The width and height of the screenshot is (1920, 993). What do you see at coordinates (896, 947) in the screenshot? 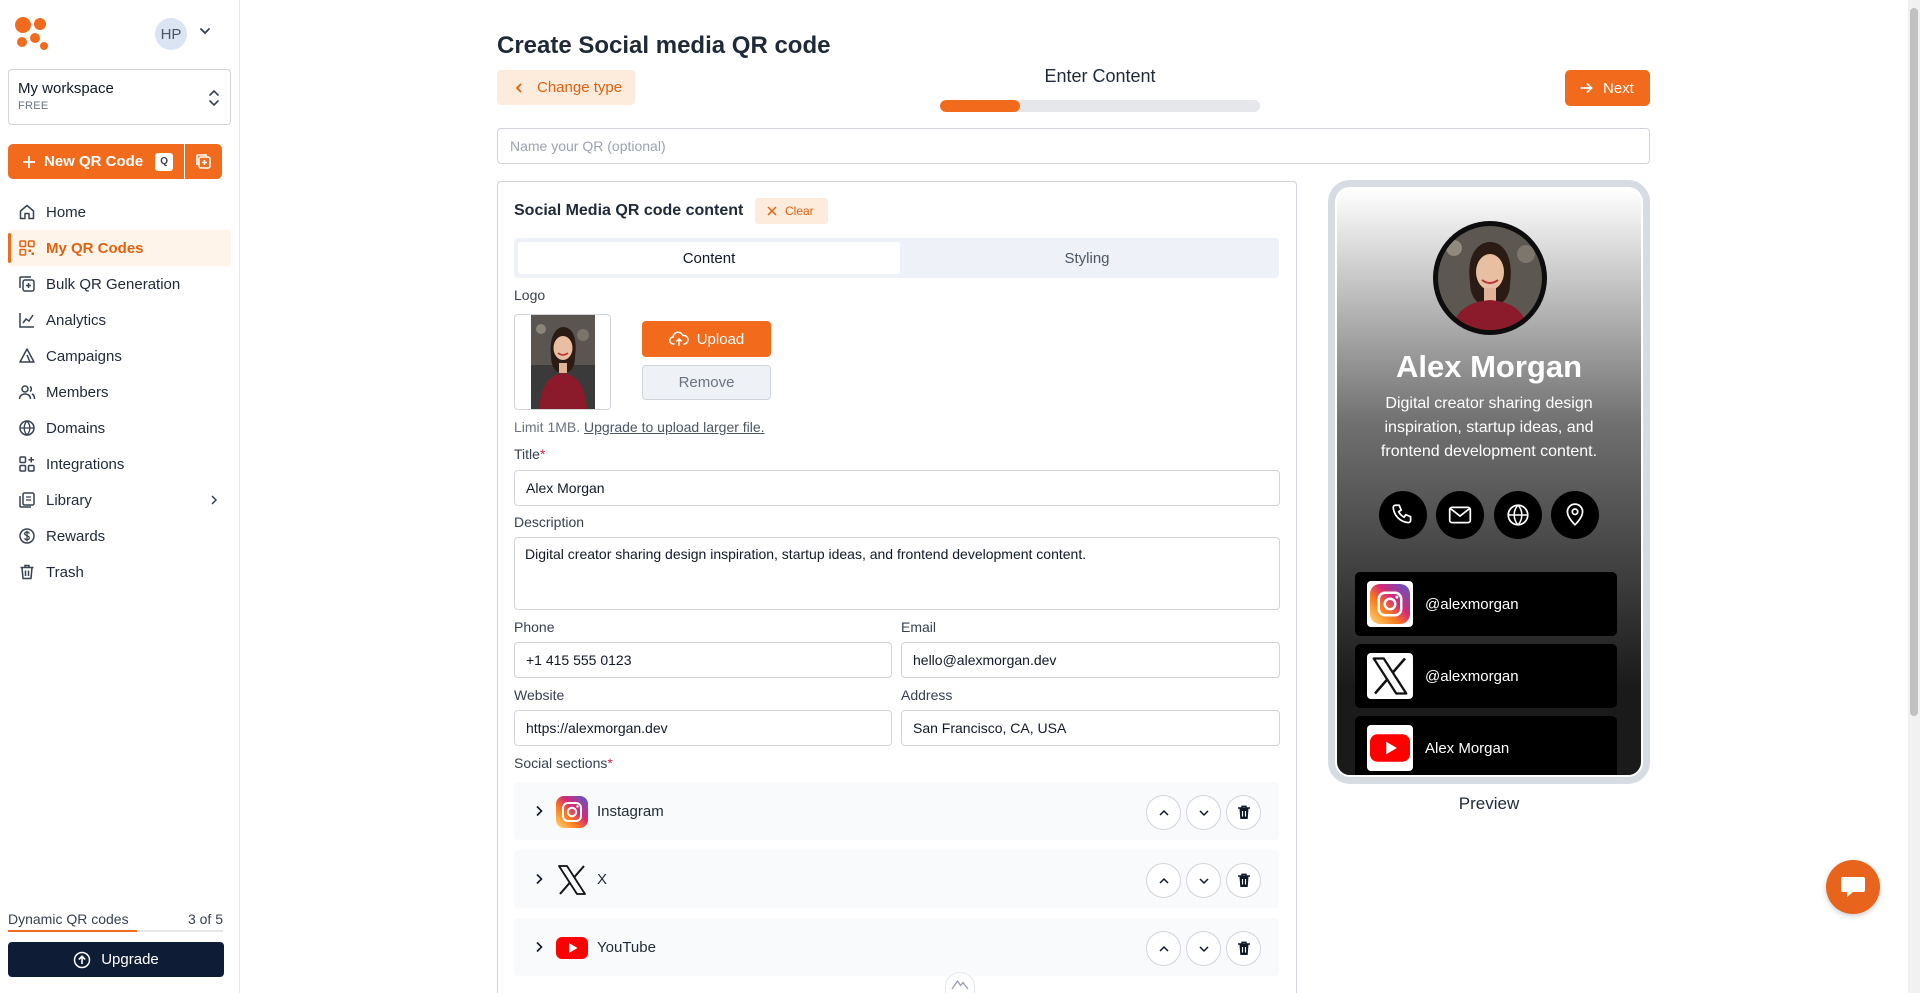
I see `social-row-youtube: YouTube` at bounding box center [896, 947].